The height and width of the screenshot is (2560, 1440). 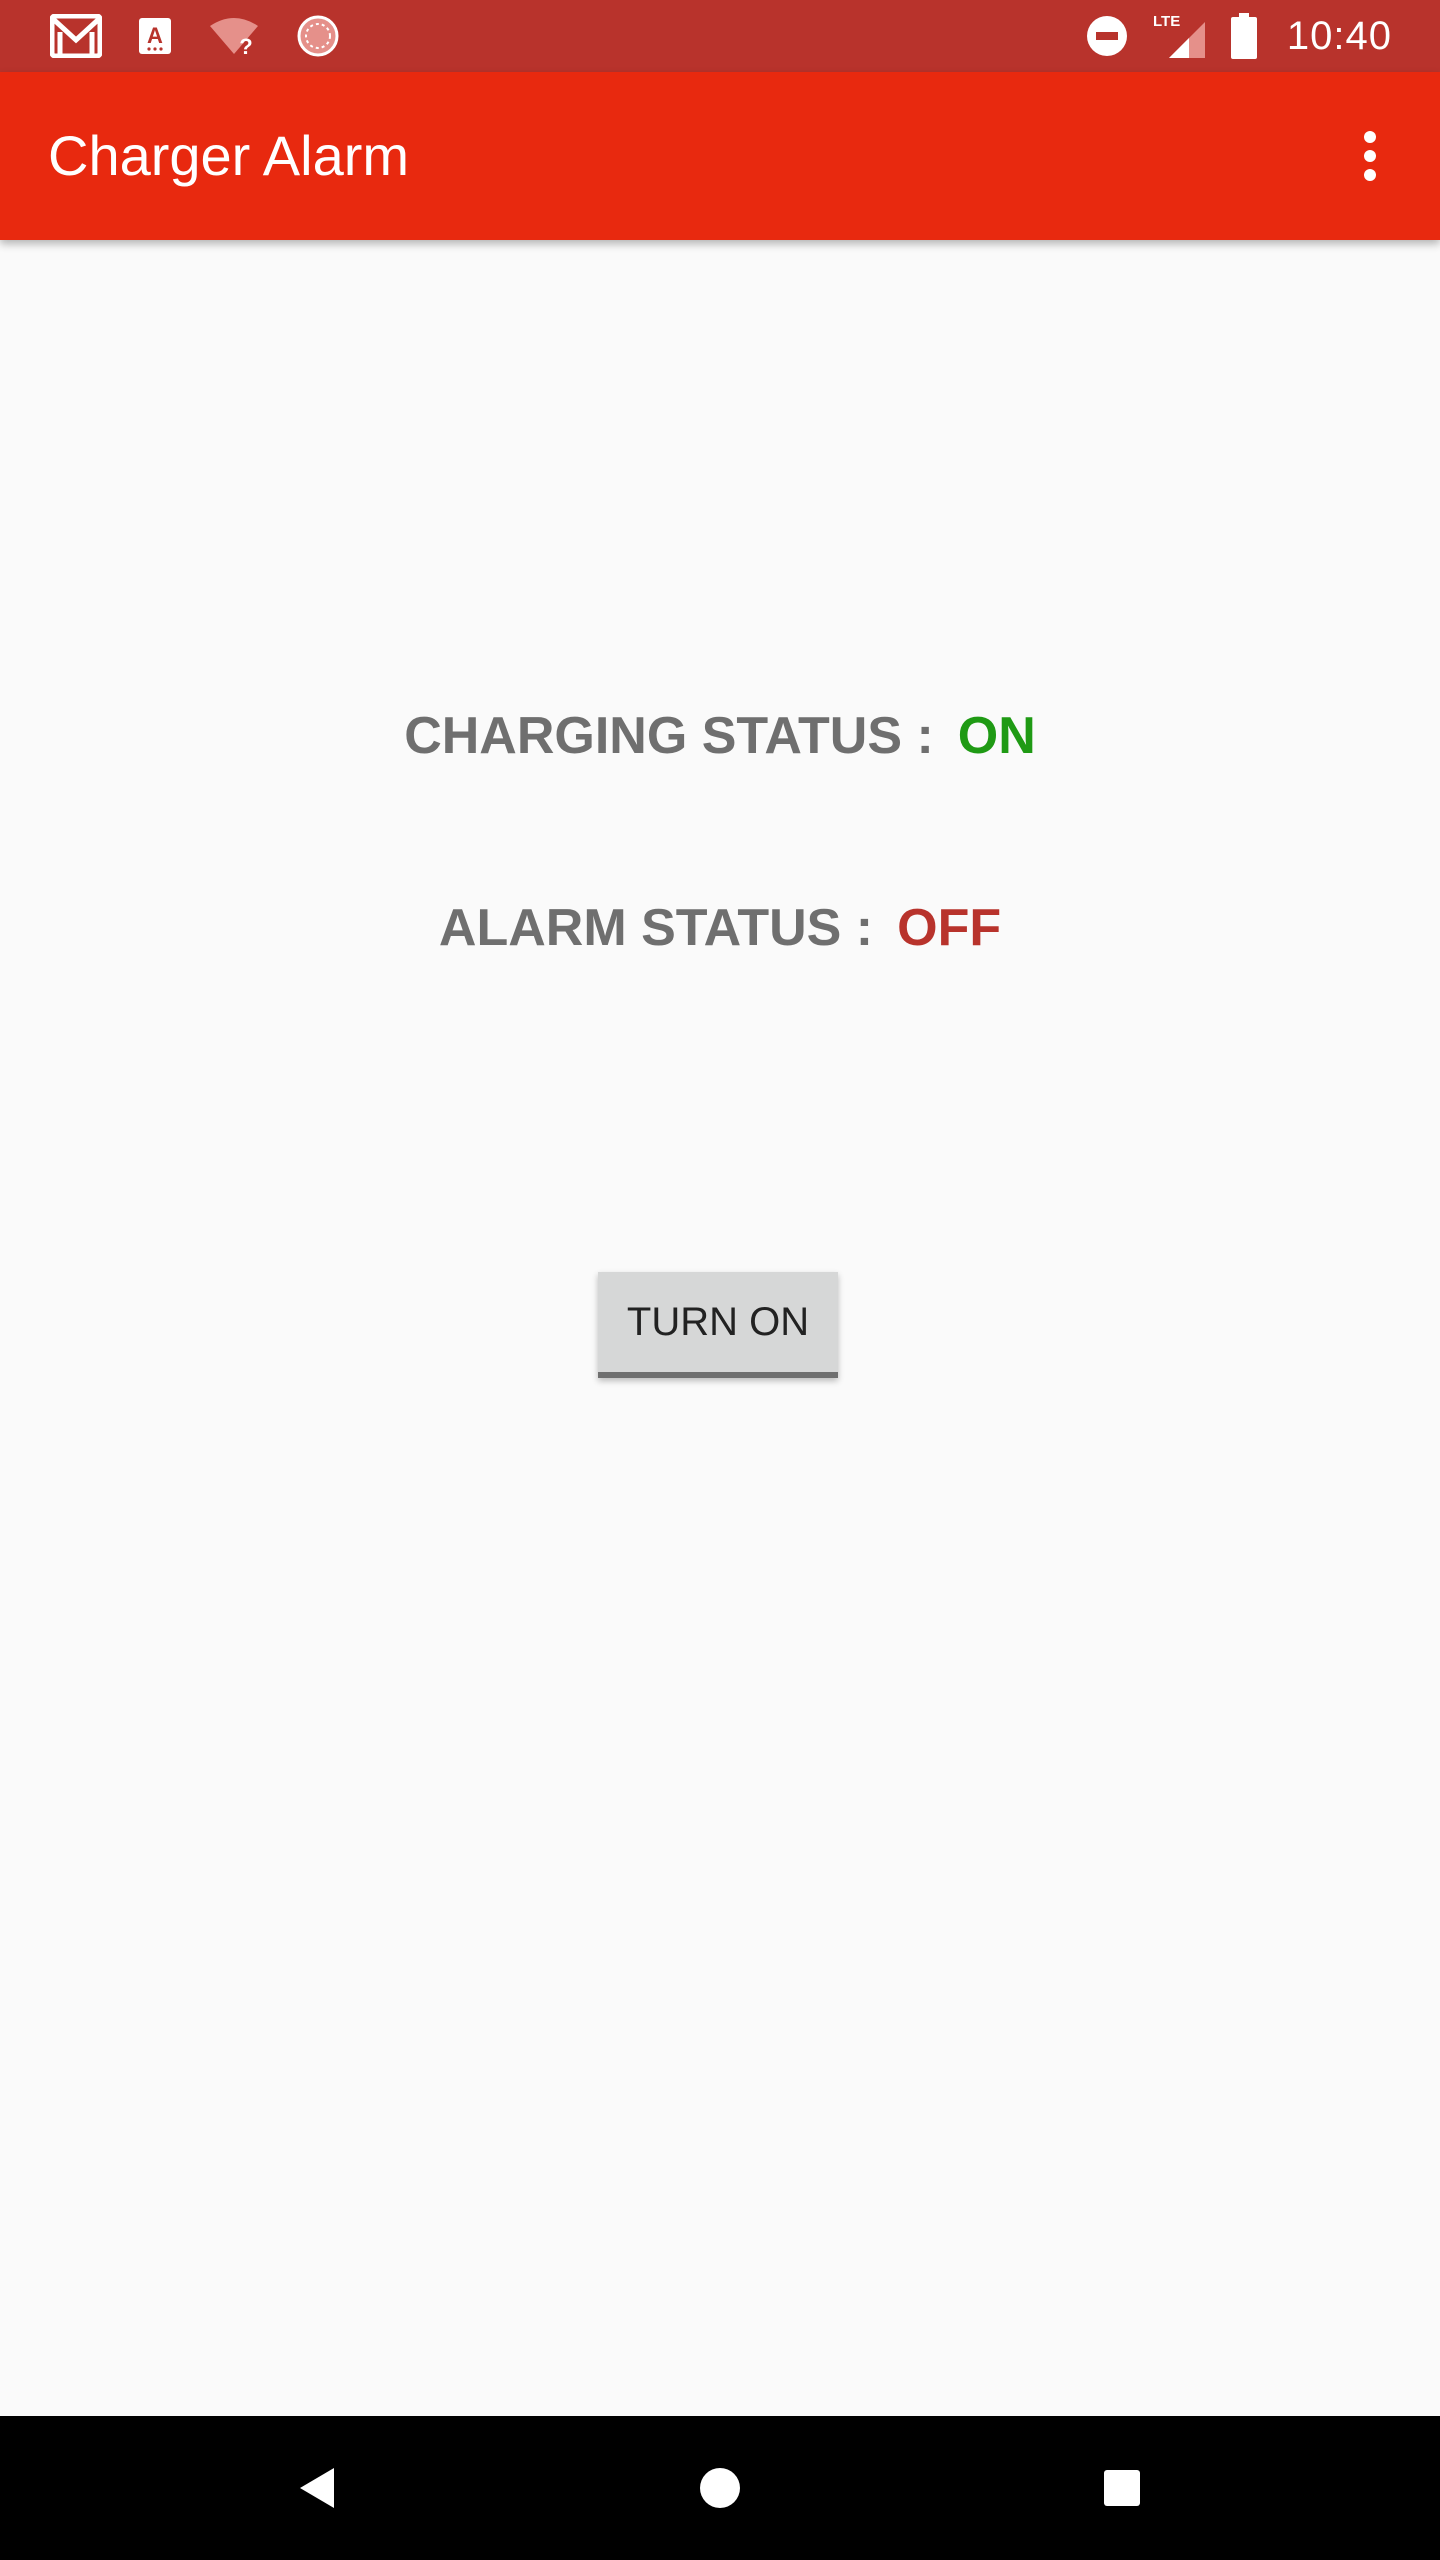 I want to click on network-type-label: LTE, so click(x=1166, y=21).